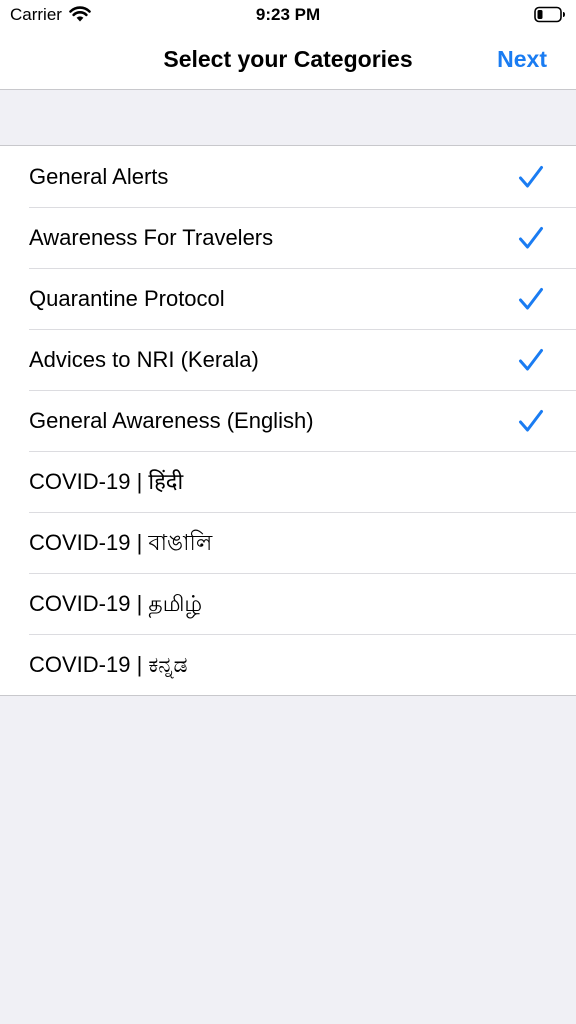 The height and width of the screenshot is (1024, 576). Describe the element at coordinates (106, 481) in the screenshot. I see `category-label: COVID-19 | हिंदी` at that location.